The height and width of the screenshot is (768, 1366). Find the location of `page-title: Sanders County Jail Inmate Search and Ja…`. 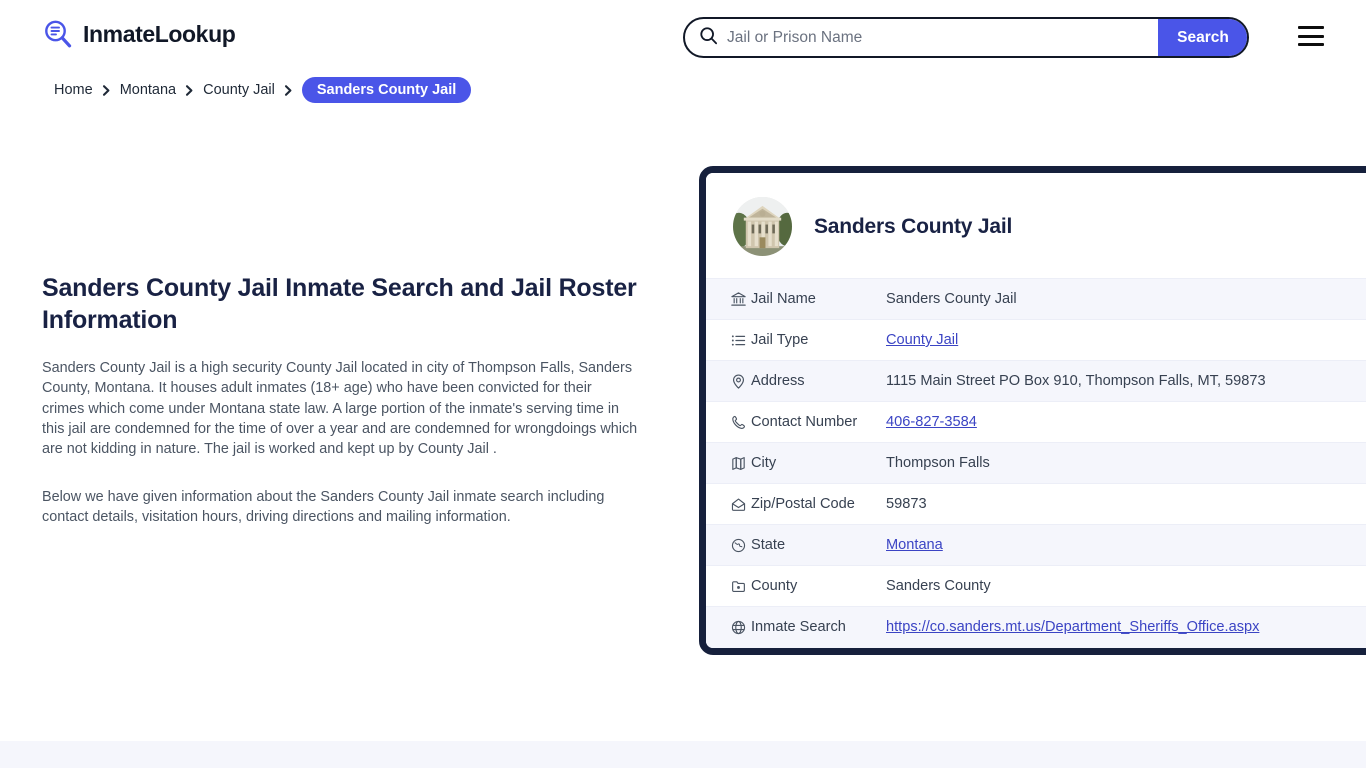

page-title: Sanders County Jail Inmate Search and Ja… is located at coordinates (339, 304).